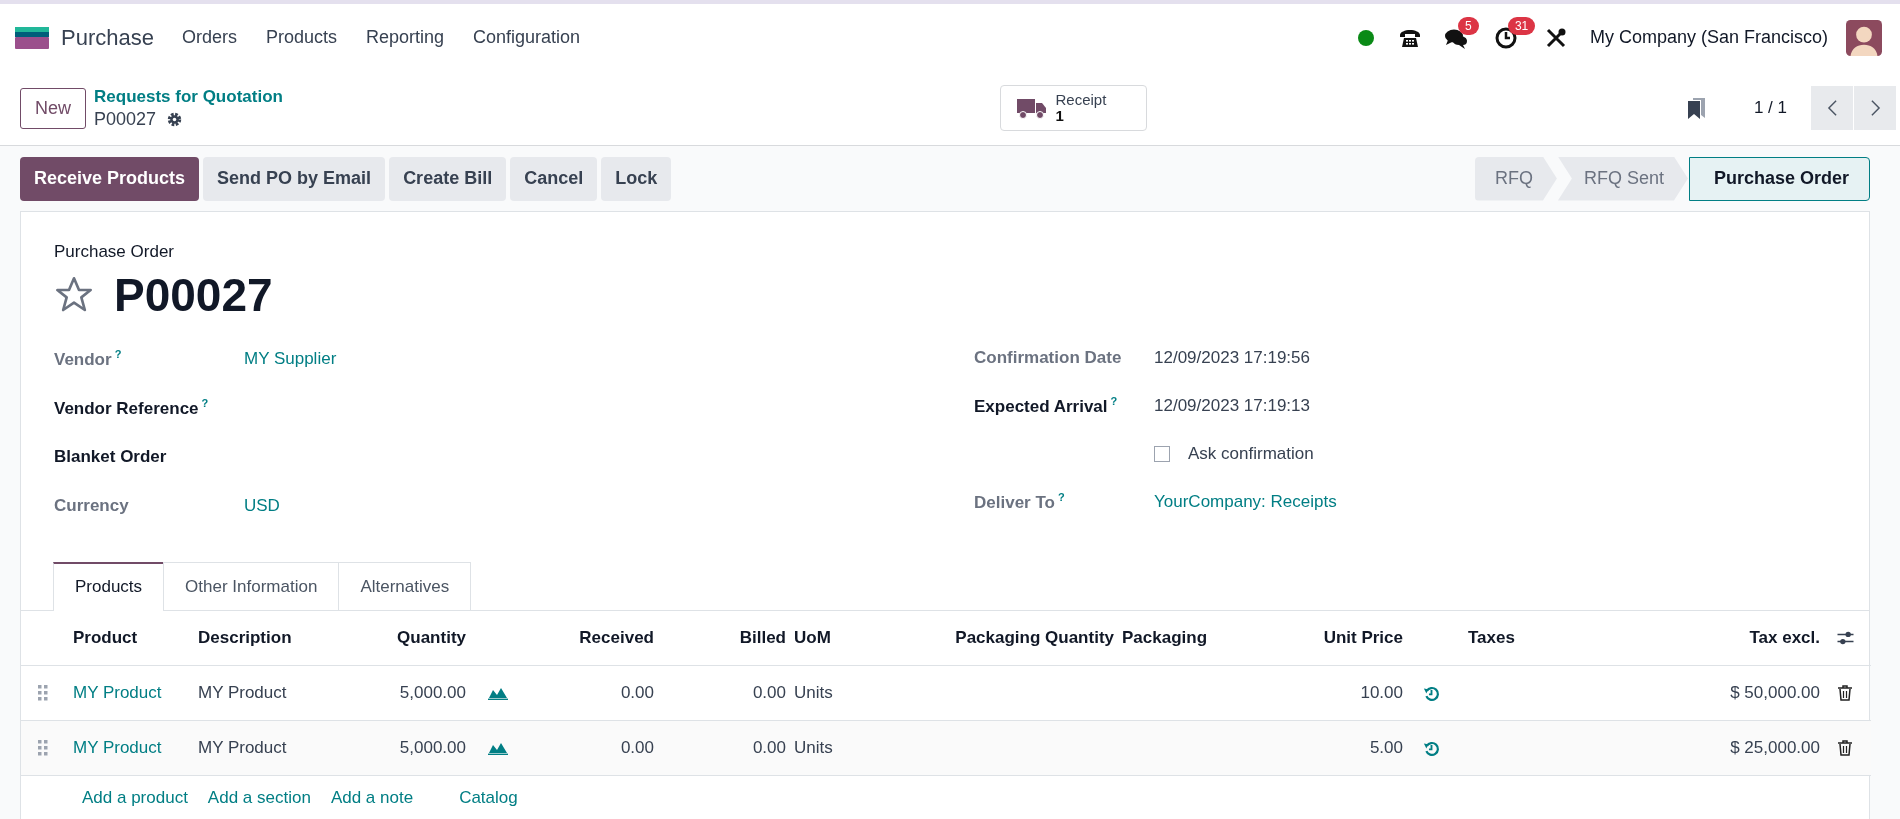  What do you see at coordinates (175, 119) in the screenshot?
I see `settings-icon` at bounding box center [175, 119].